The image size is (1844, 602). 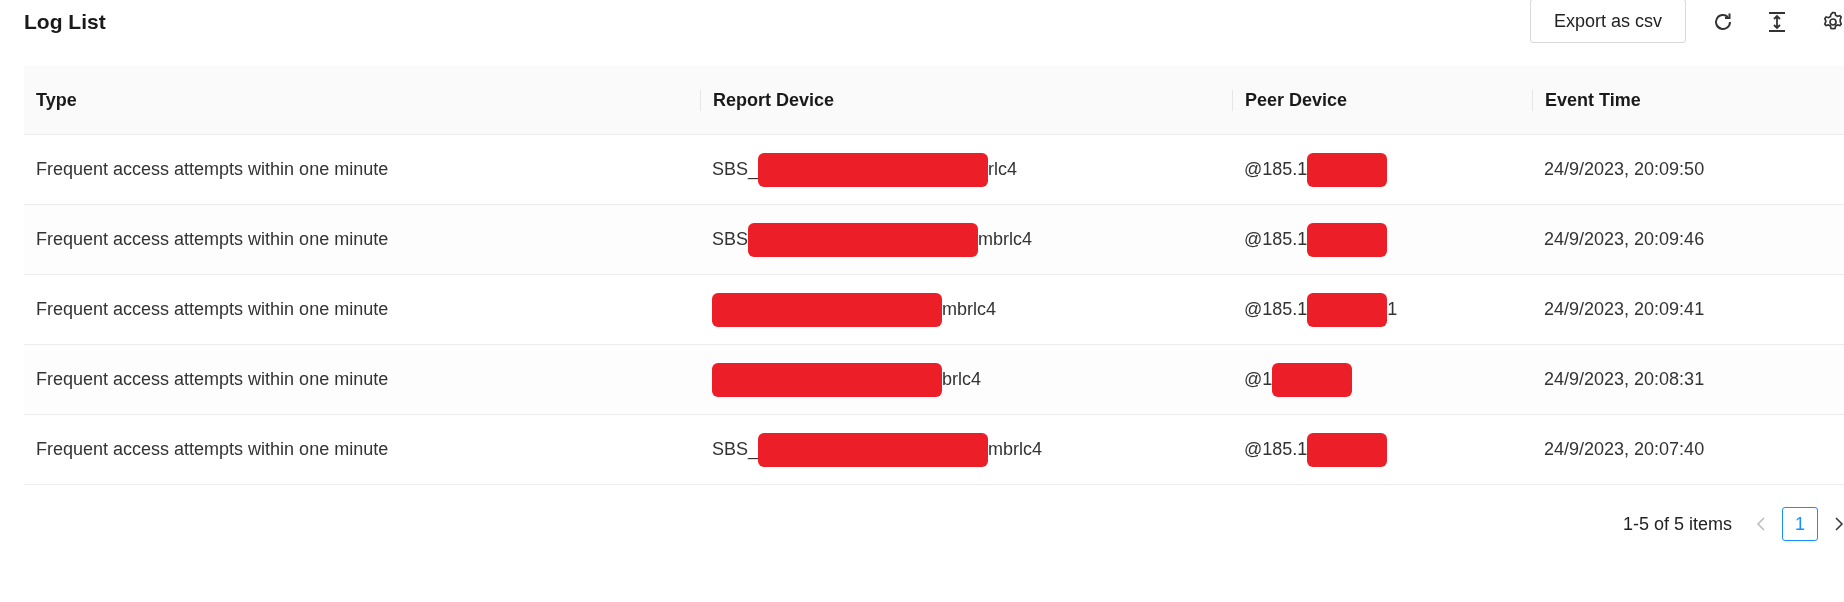 I want to click on cell-text: brlc4, so click(x=961, y=379).